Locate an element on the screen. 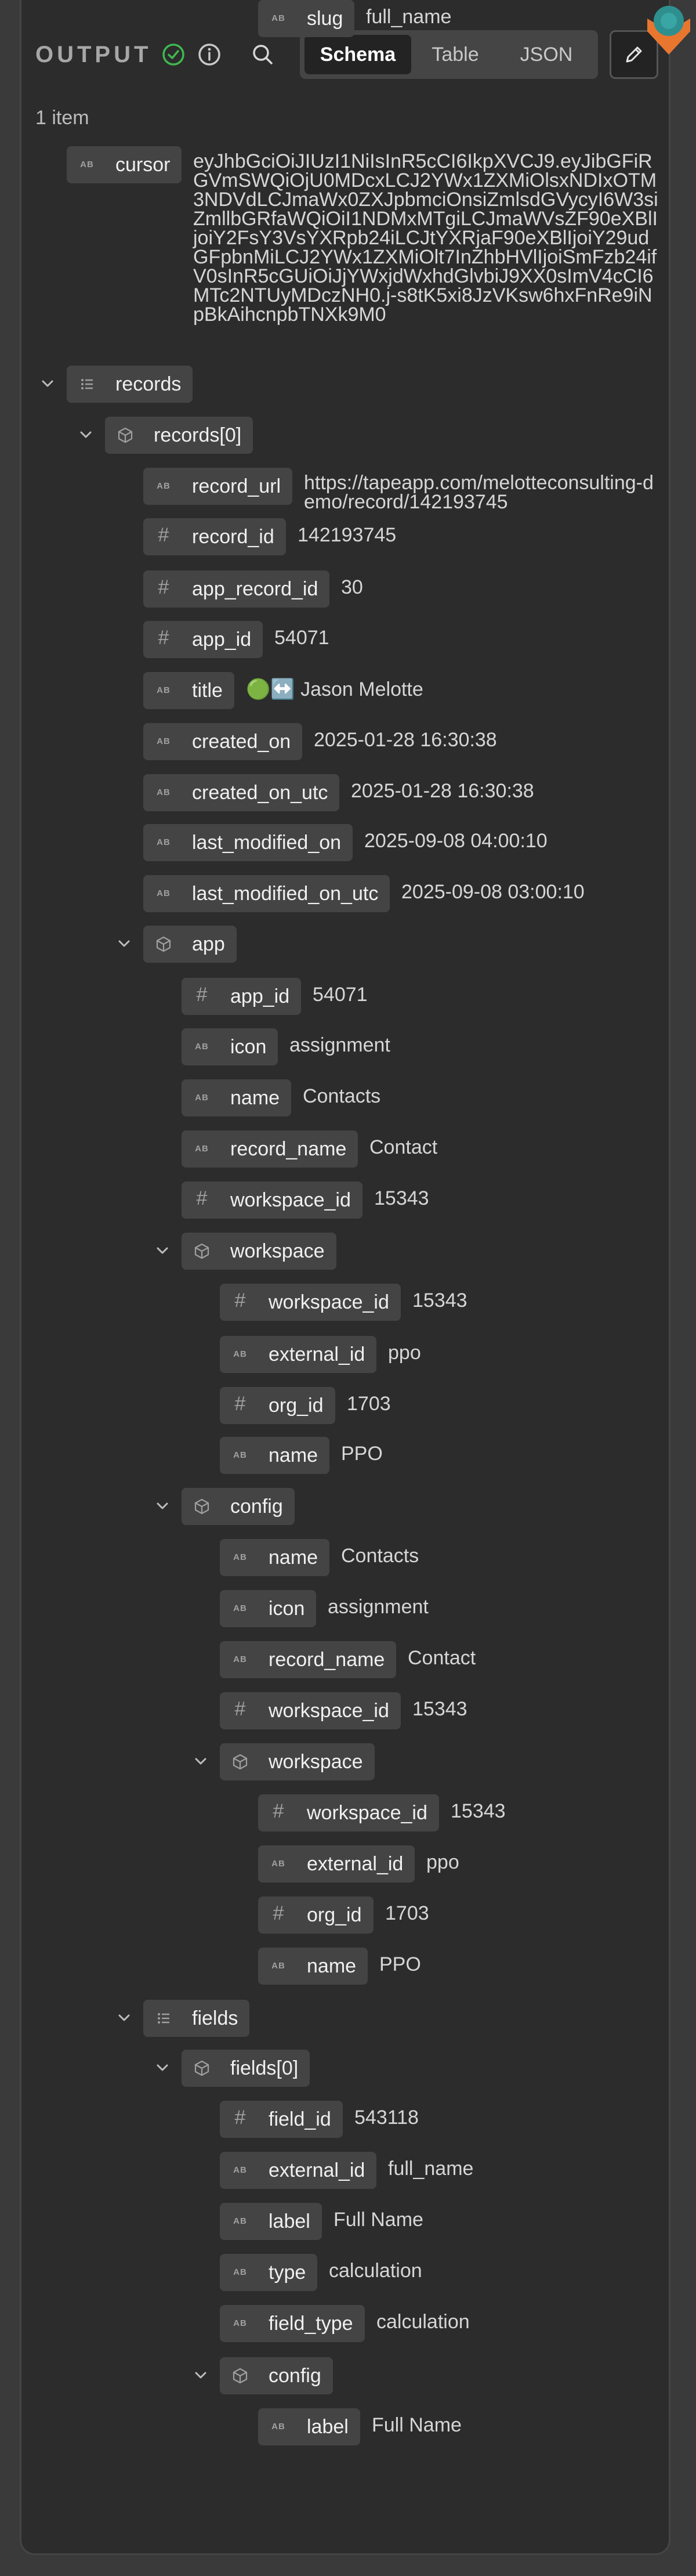 This screenshot has width=696, height=2576. key-chip: AB title is located at coordinates (188, 690).